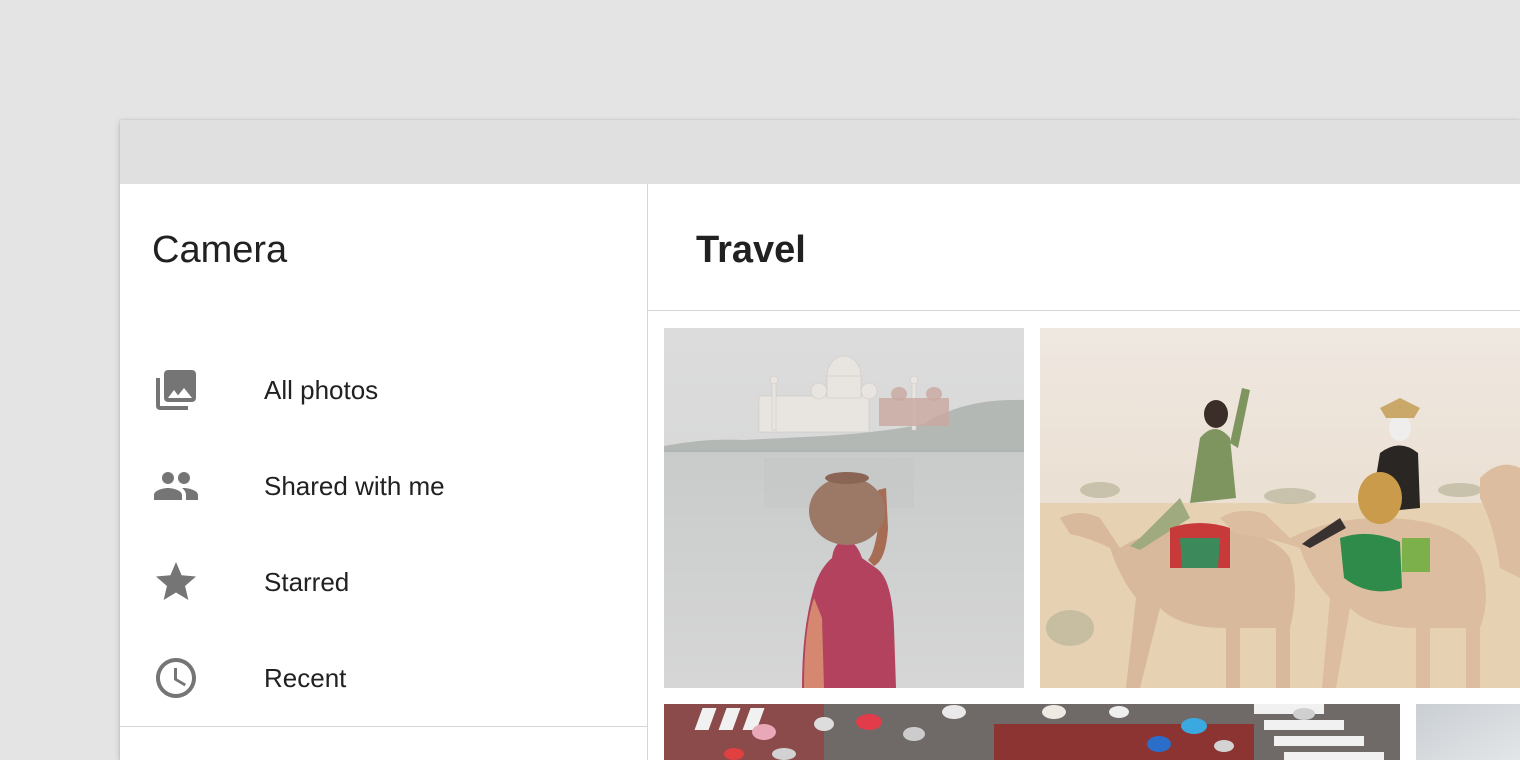  What do you see at coordinates (176, 678) in the screenshot?
I see `clock-icon` at bounding box center [176, 678].